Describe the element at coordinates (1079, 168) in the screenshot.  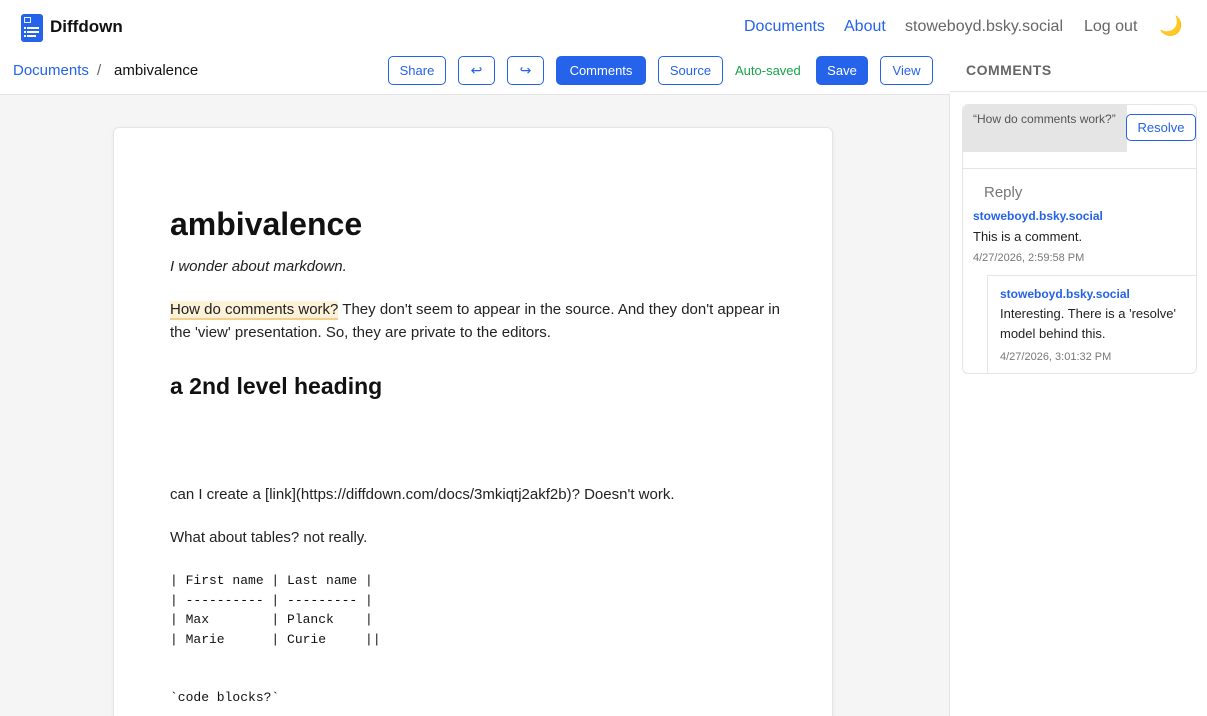
I see `thread-divider` at that location.